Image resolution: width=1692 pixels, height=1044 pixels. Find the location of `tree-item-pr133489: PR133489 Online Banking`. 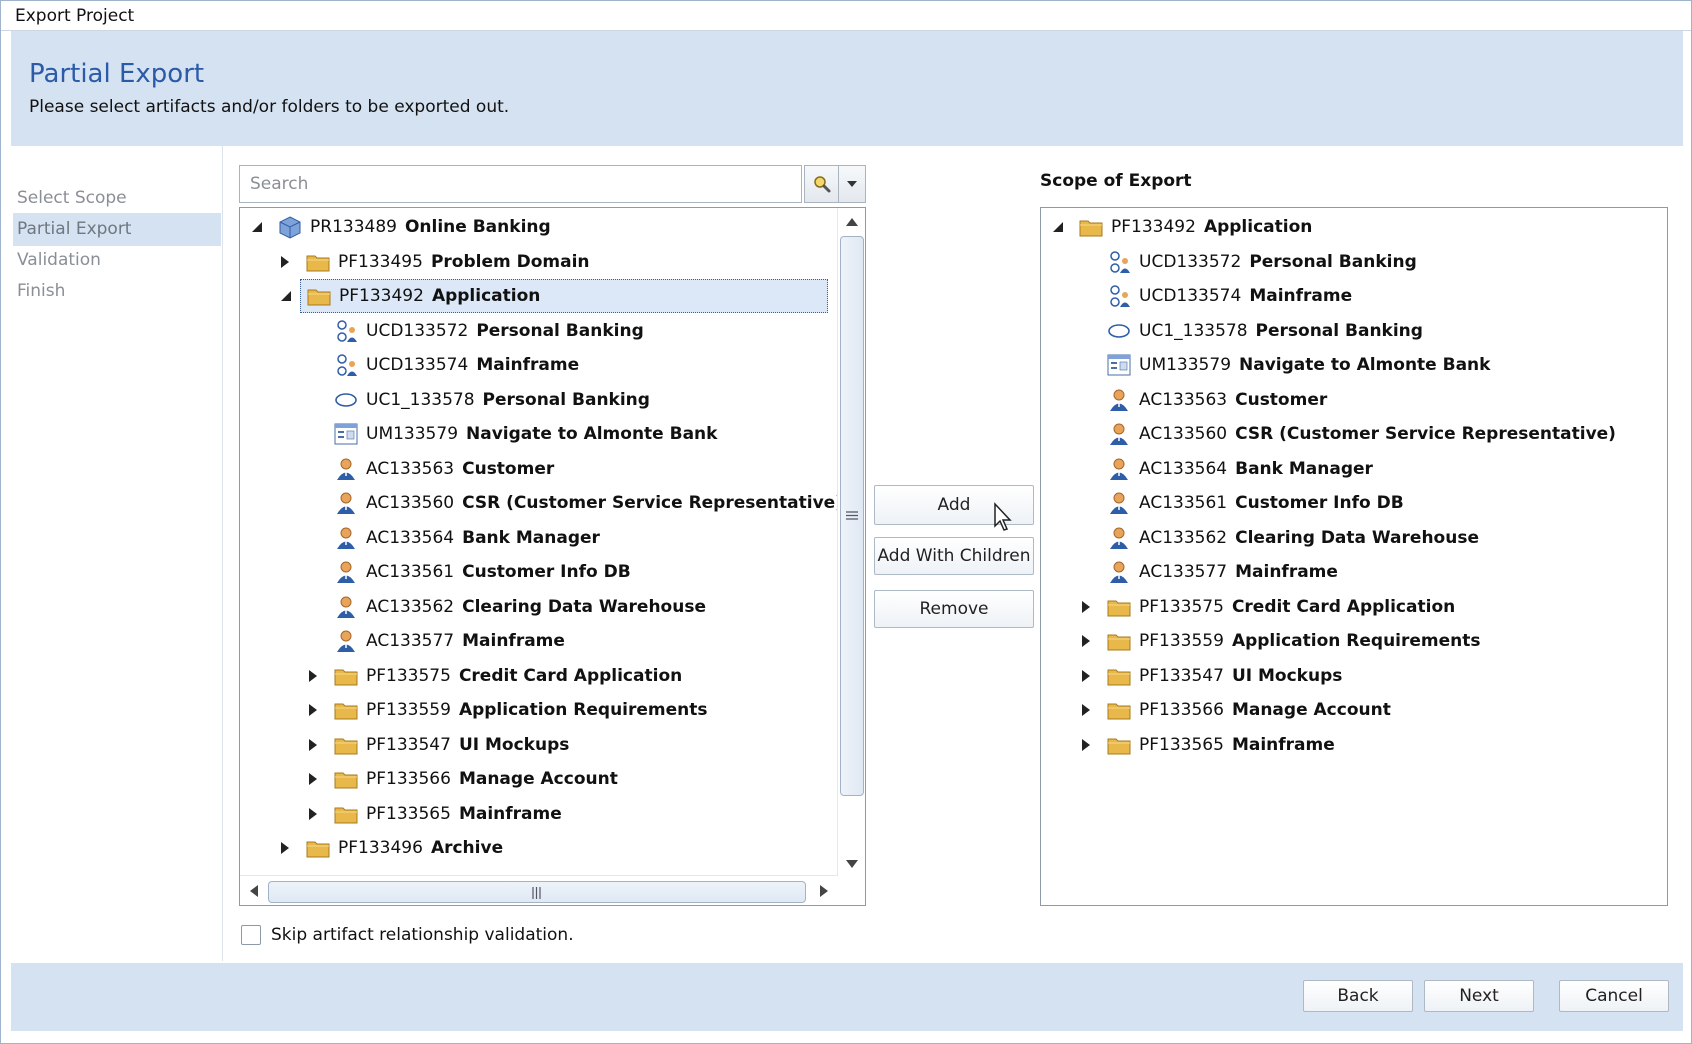

tree-item-pr133489: PR133489 Online Banking is located at coordinates (401, 227).